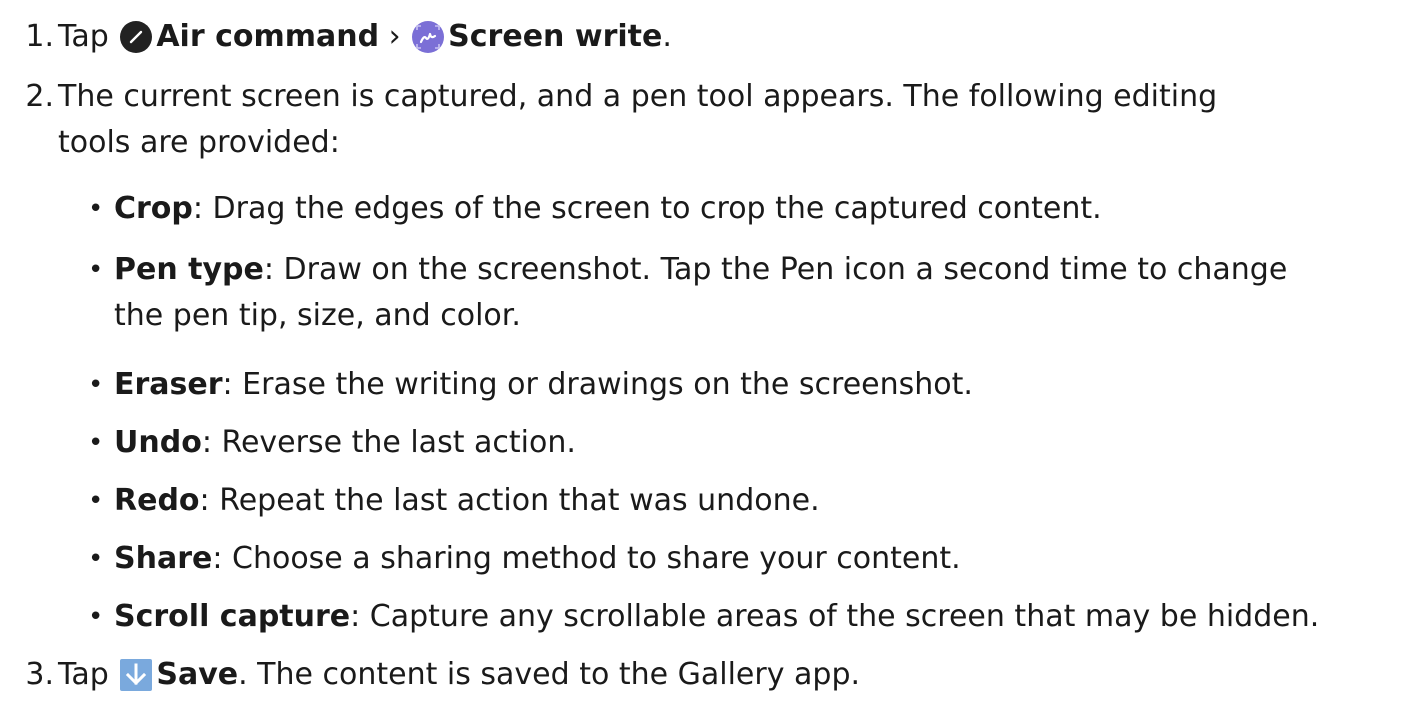 The height and width of the screenshot is (713, 1416). What do you see at coordinates (136, 37) in the screenshot?
I see `pen-circle-icon` at bounding box center [136, 37].